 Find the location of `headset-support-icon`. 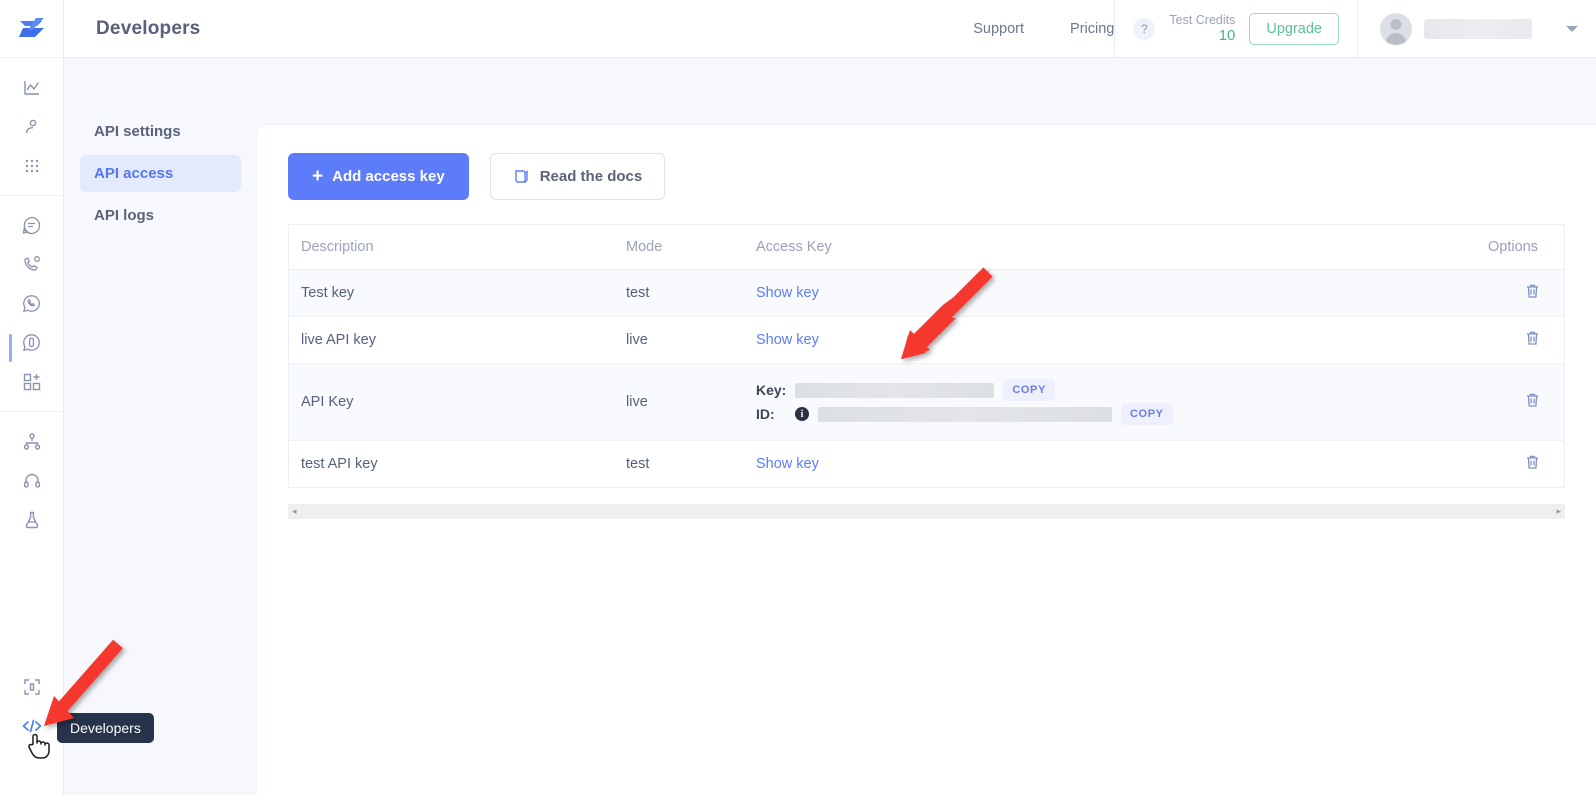

headset-support-icon is located at coordinates (31, 480).